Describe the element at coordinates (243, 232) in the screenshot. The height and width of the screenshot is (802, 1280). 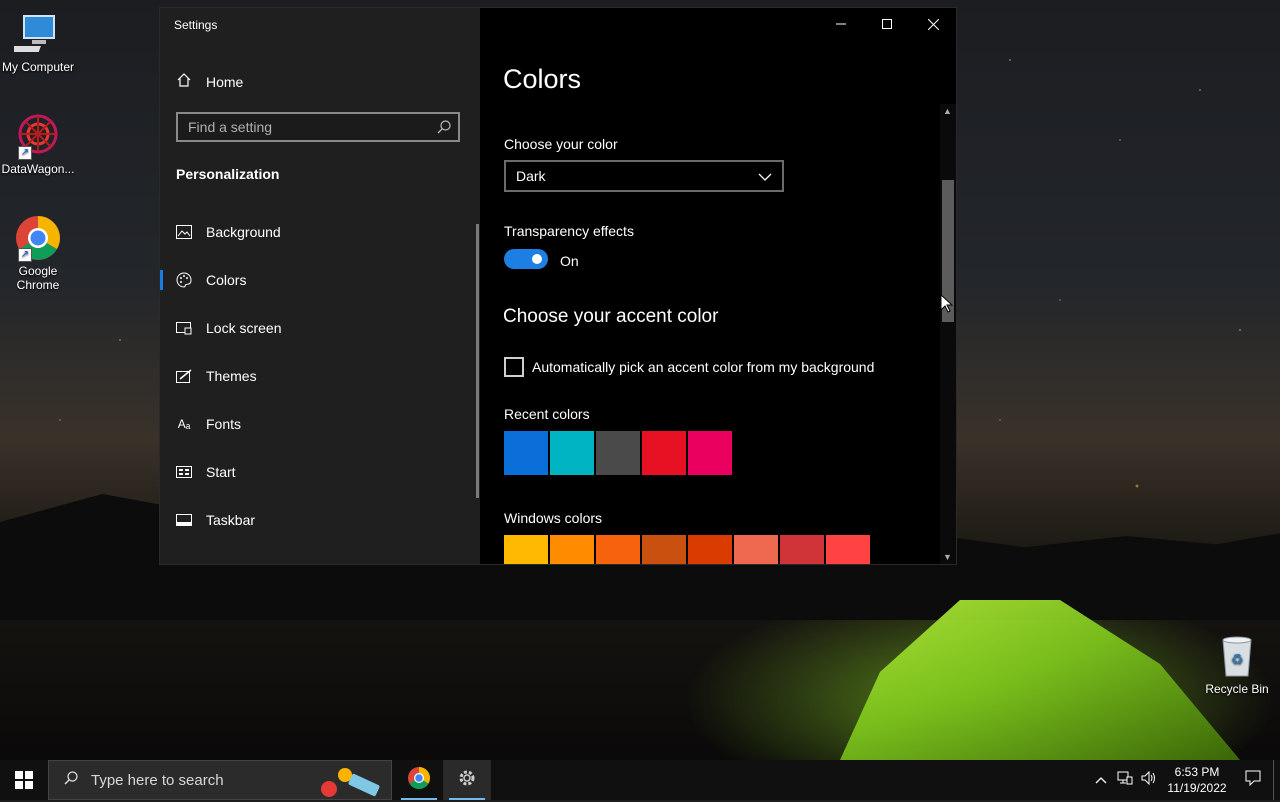
I see `sidebar-item-label: Background` at that location.